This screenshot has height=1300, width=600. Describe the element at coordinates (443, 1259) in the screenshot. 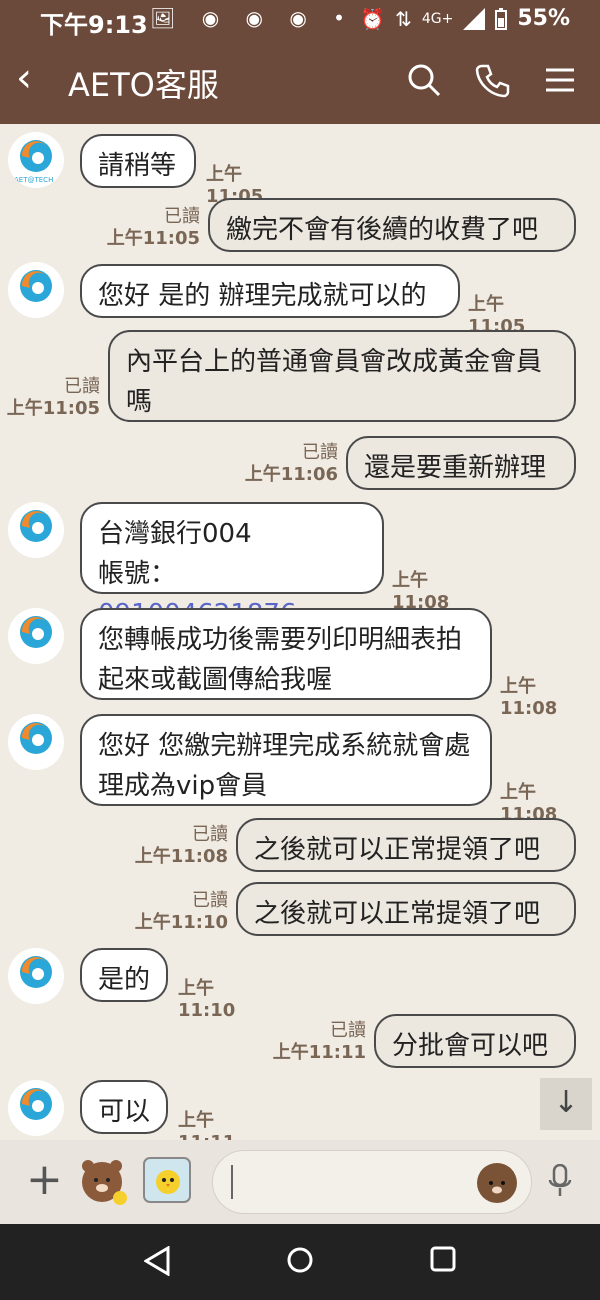

I see `recents-square-icon` at that location.